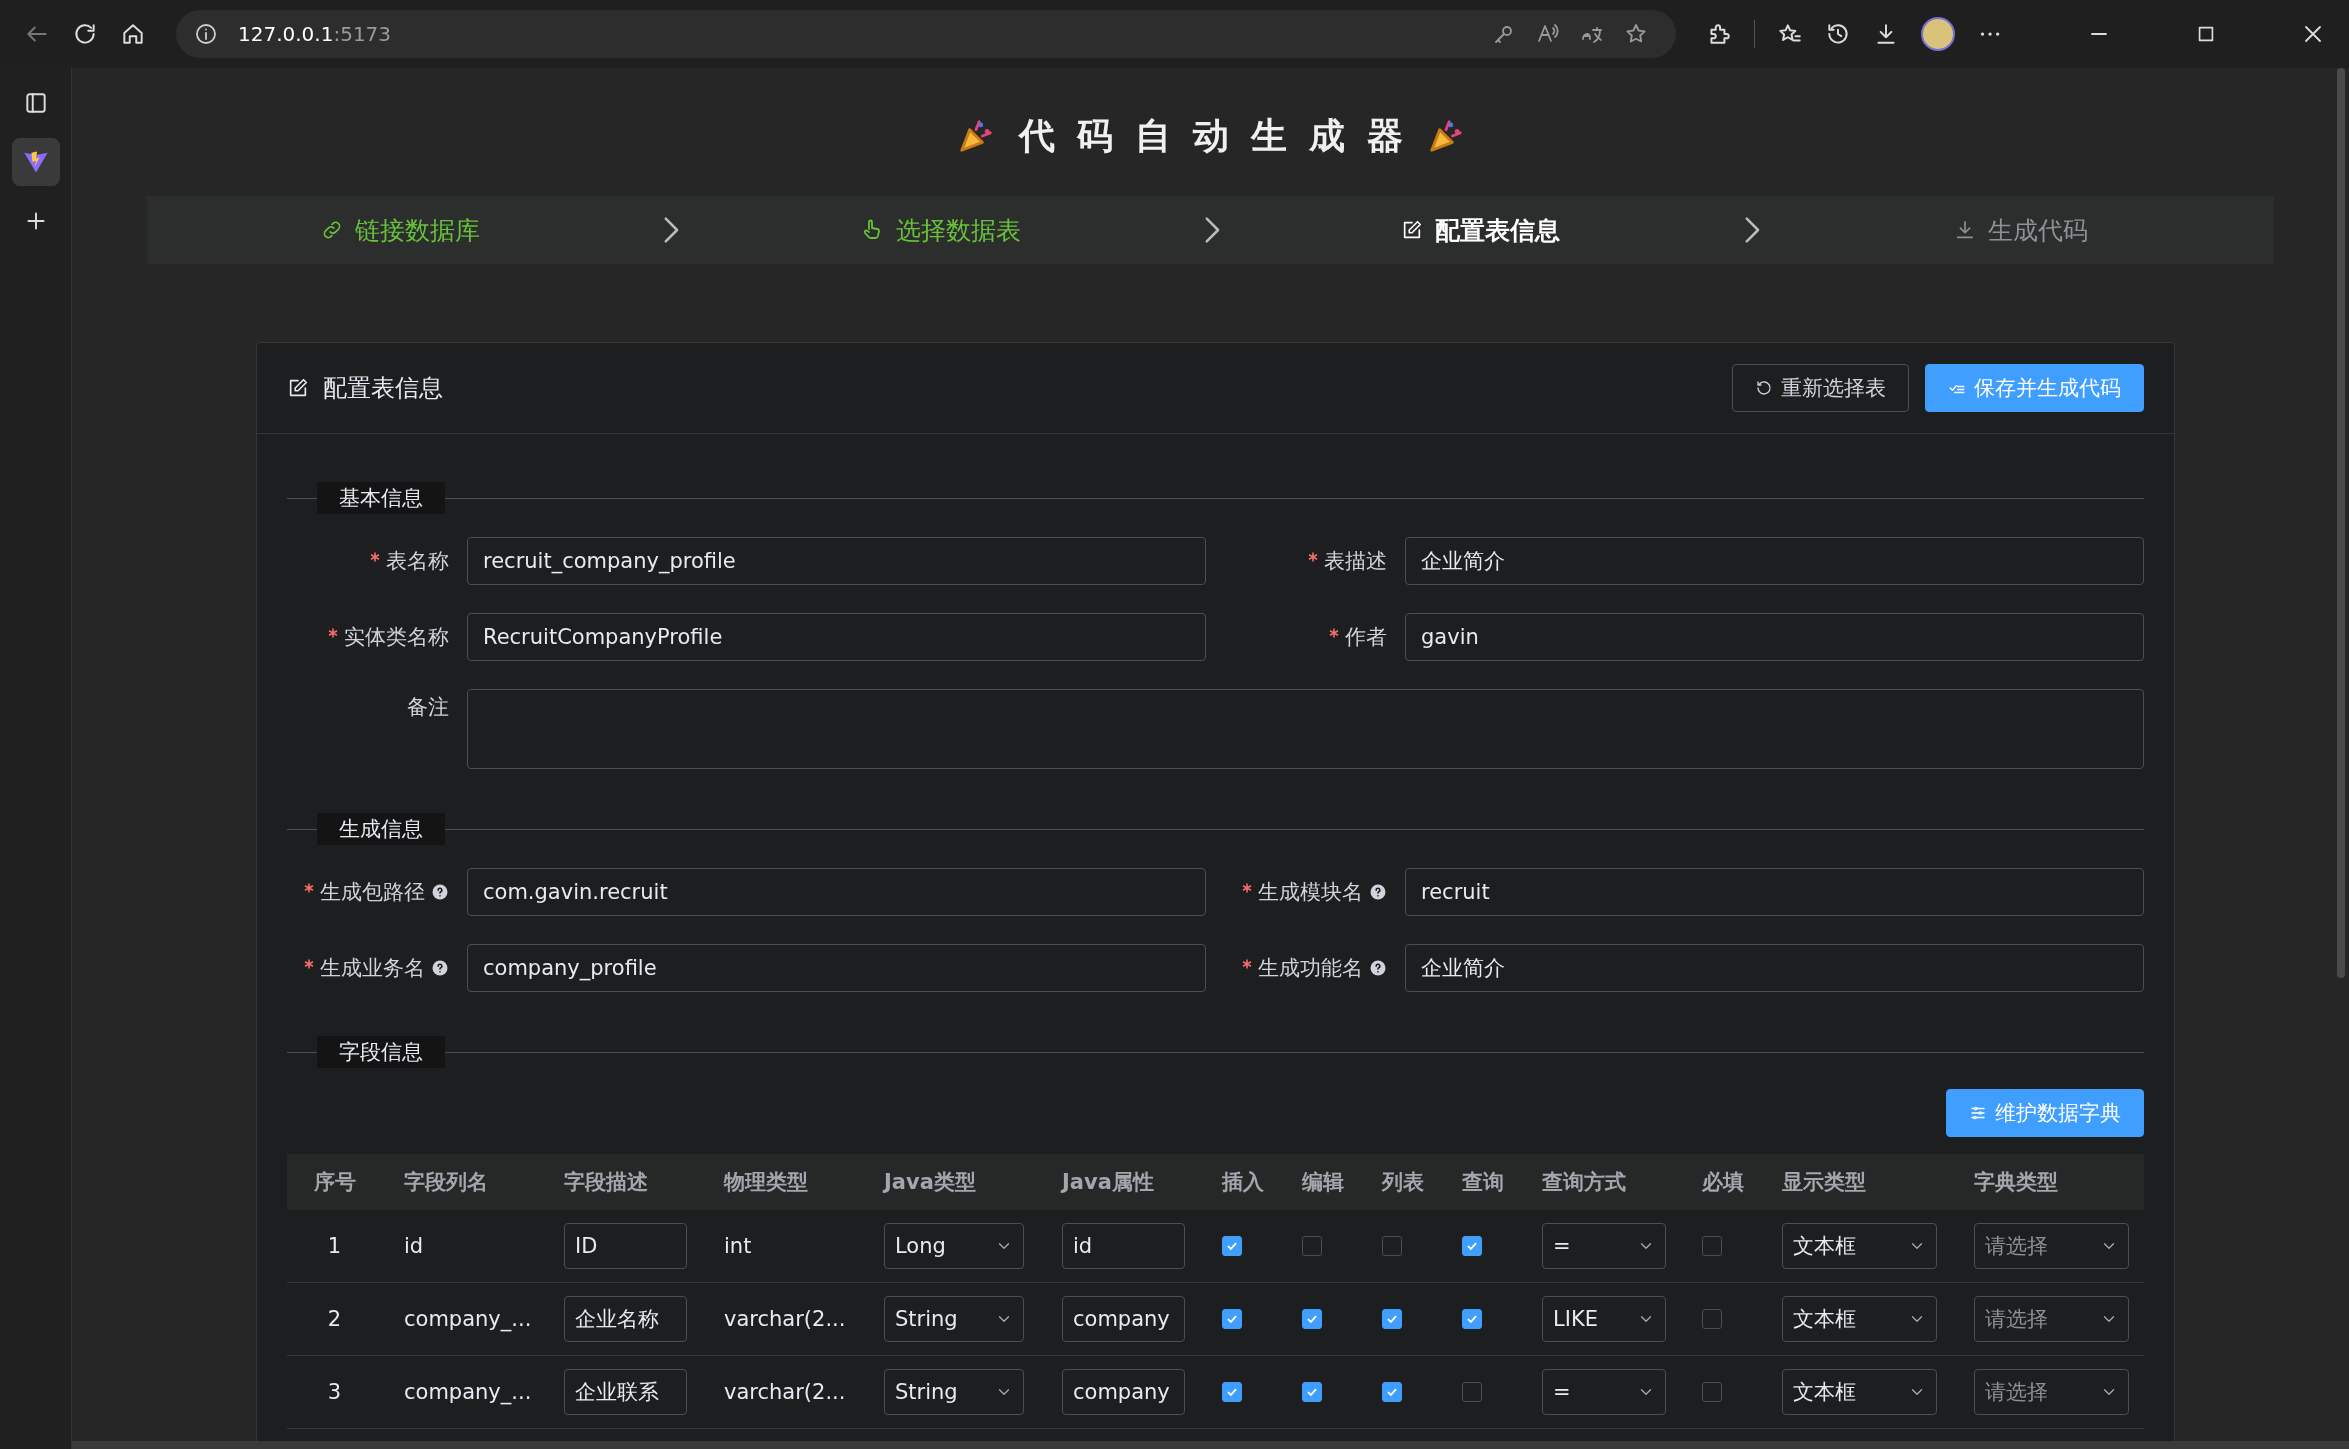 The image size is (2349, 1449). I want to click on description-input: ID, so click(625, 1246).